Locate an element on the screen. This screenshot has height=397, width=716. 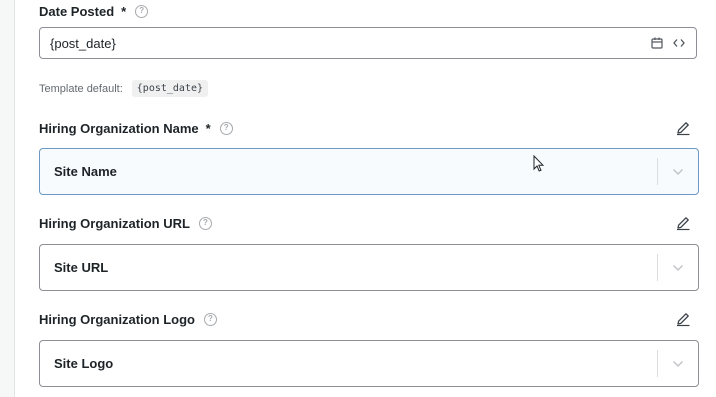
hiring-org-url-label: Hiring Organization URL is located at coordinates (114, 223).